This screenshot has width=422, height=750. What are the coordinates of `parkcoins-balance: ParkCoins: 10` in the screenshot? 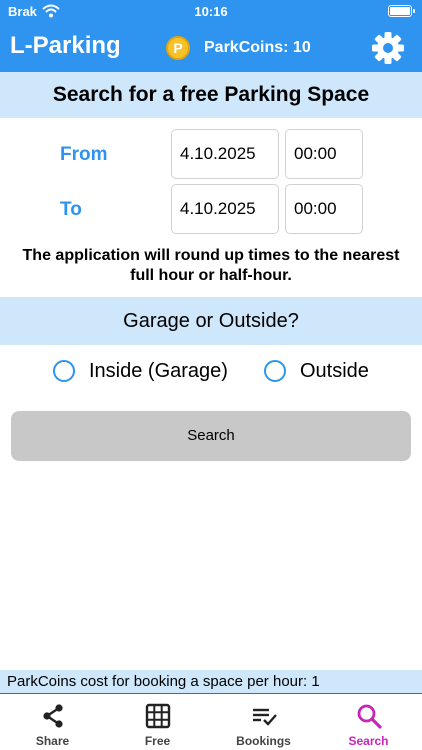 It's located at (257, 47).